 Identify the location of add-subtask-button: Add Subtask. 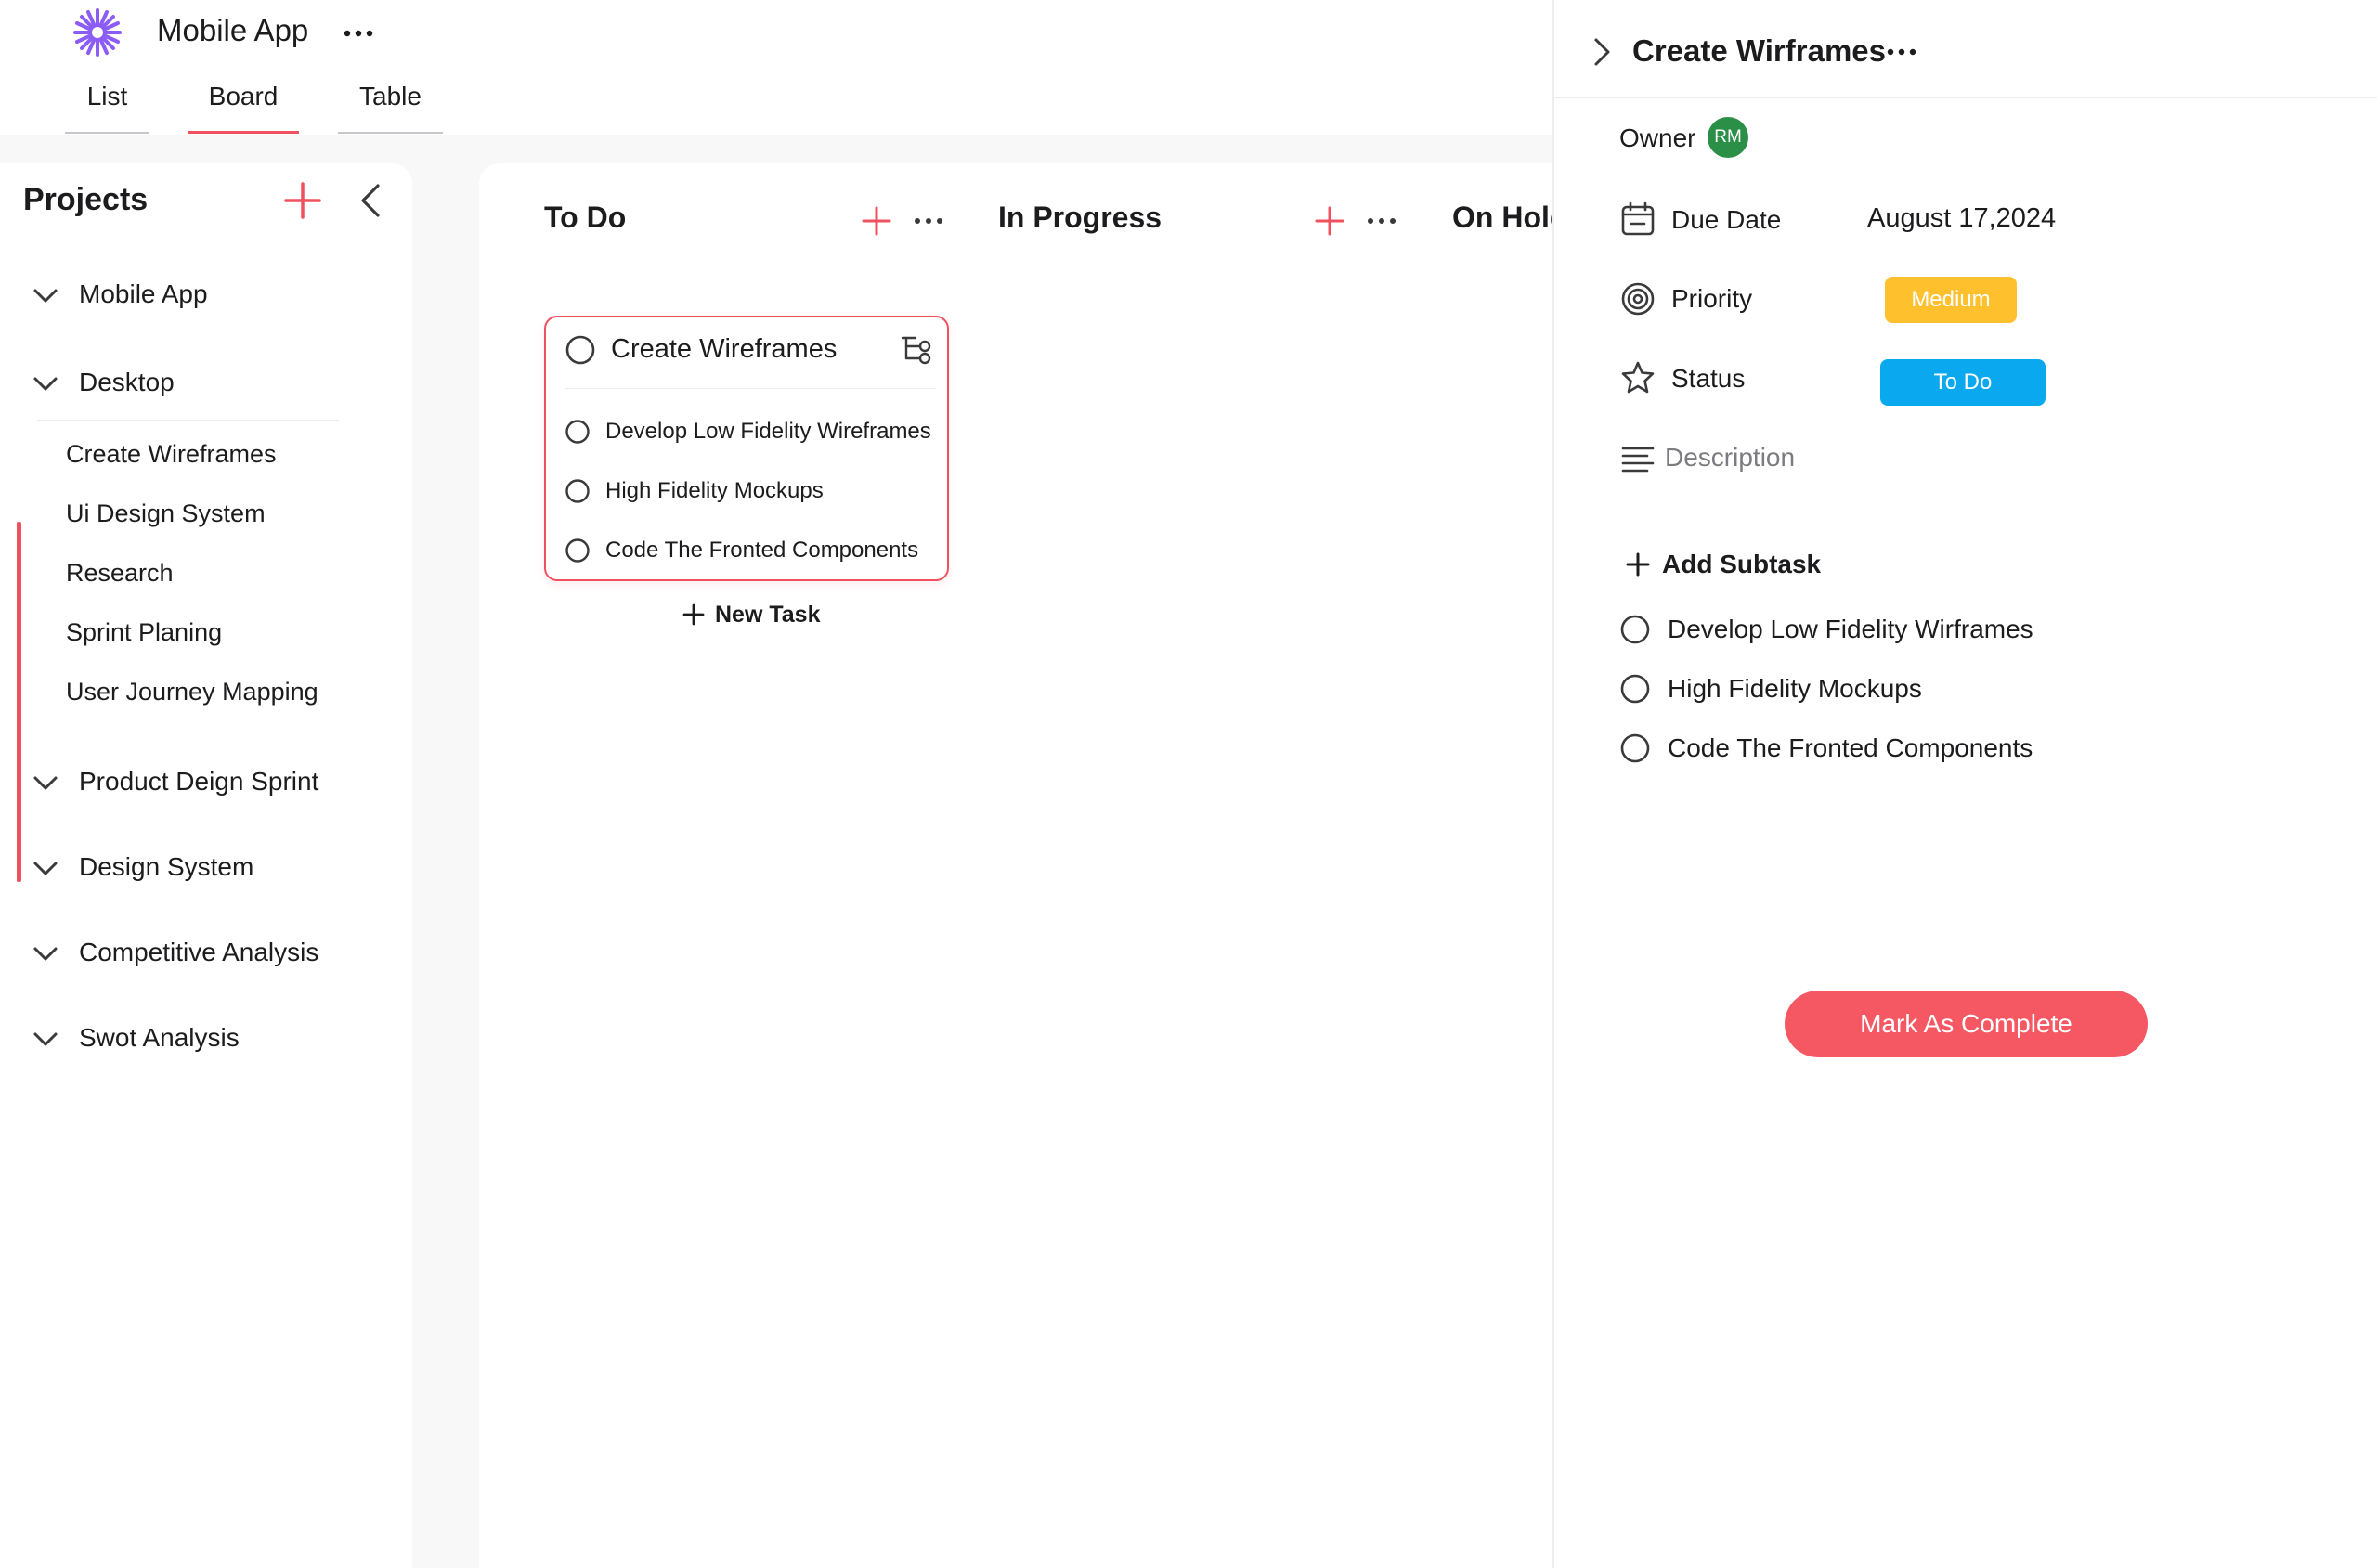
(1723, 565).